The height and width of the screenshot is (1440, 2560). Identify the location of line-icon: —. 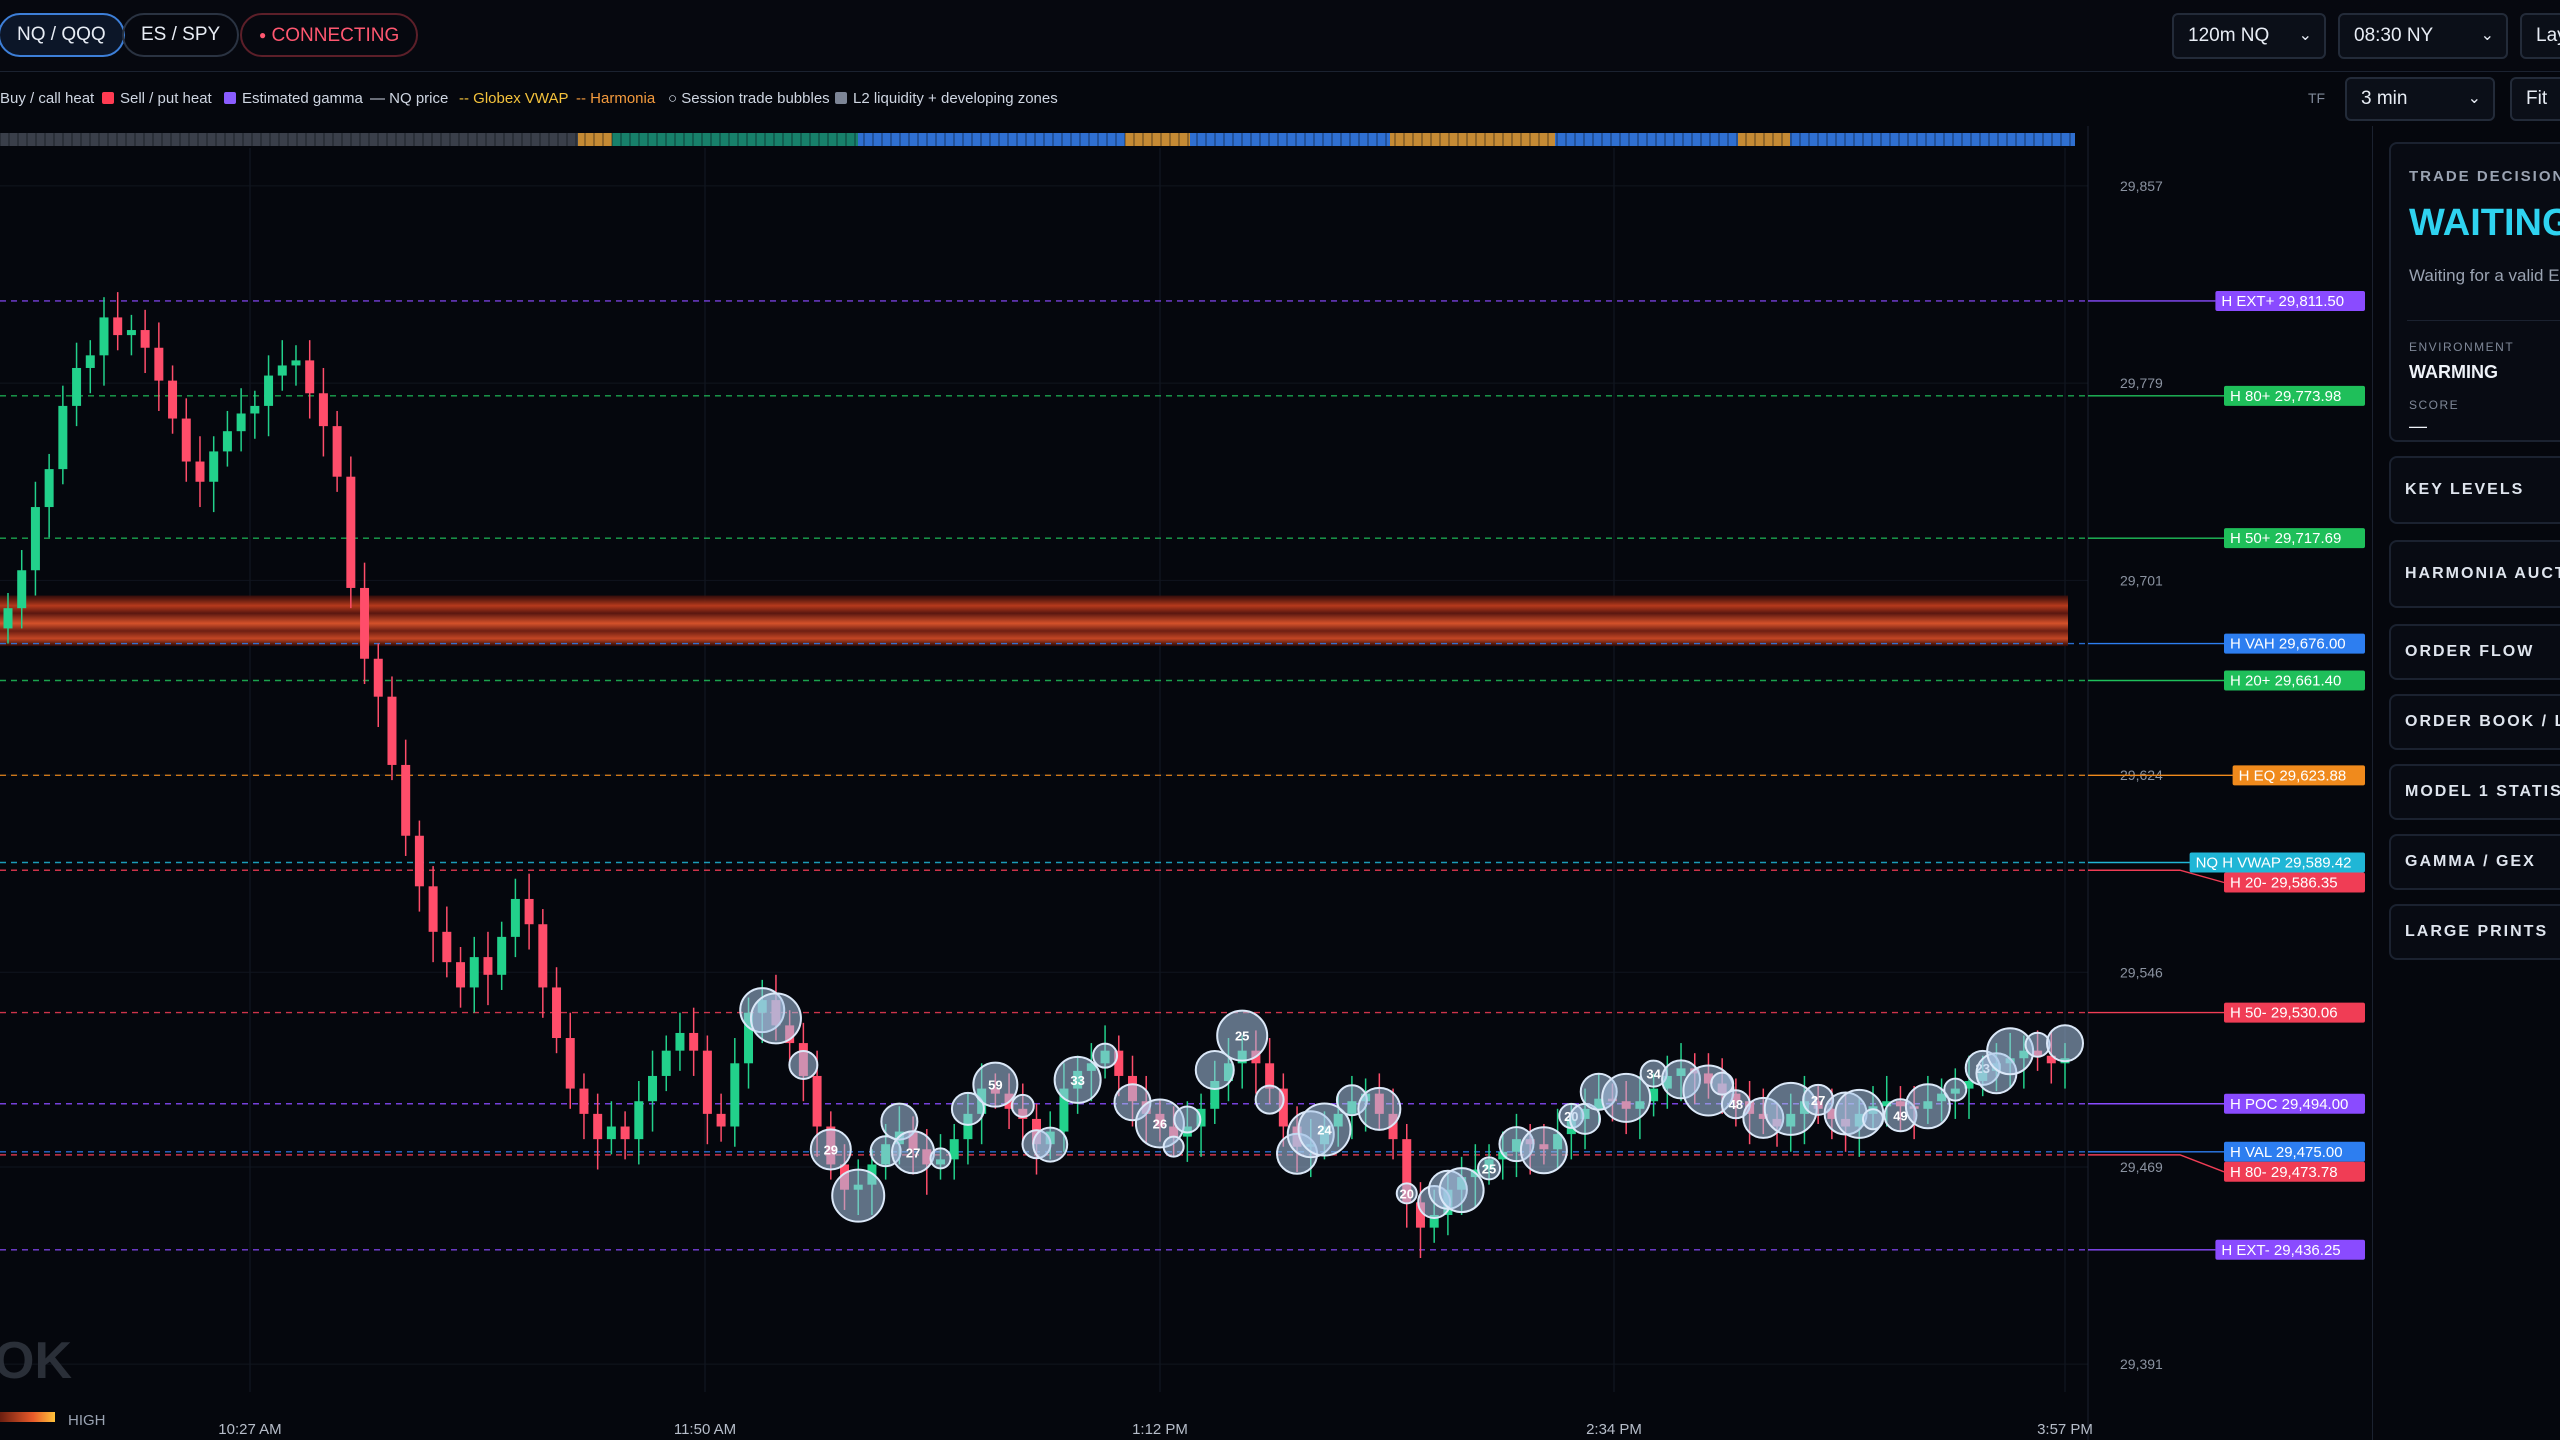
(380, 98).